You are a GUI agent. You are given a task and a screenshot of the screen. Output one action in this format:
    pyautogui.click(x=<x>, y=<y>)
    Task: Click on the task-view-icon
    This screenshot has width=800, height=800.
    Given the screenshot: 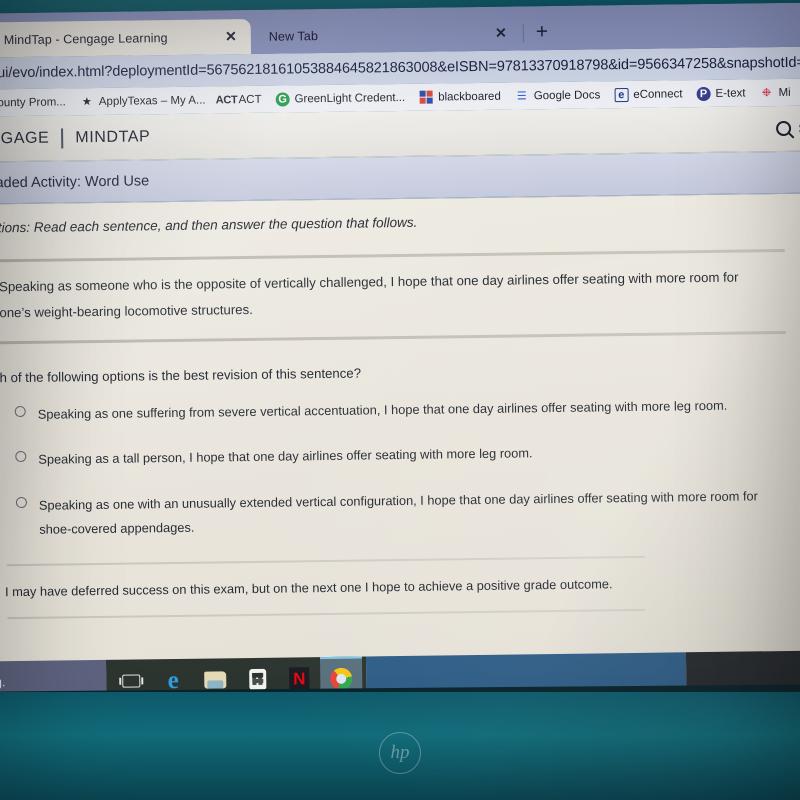 What is the action you would take?
    pyautogui.click(x=131, y=680)
    